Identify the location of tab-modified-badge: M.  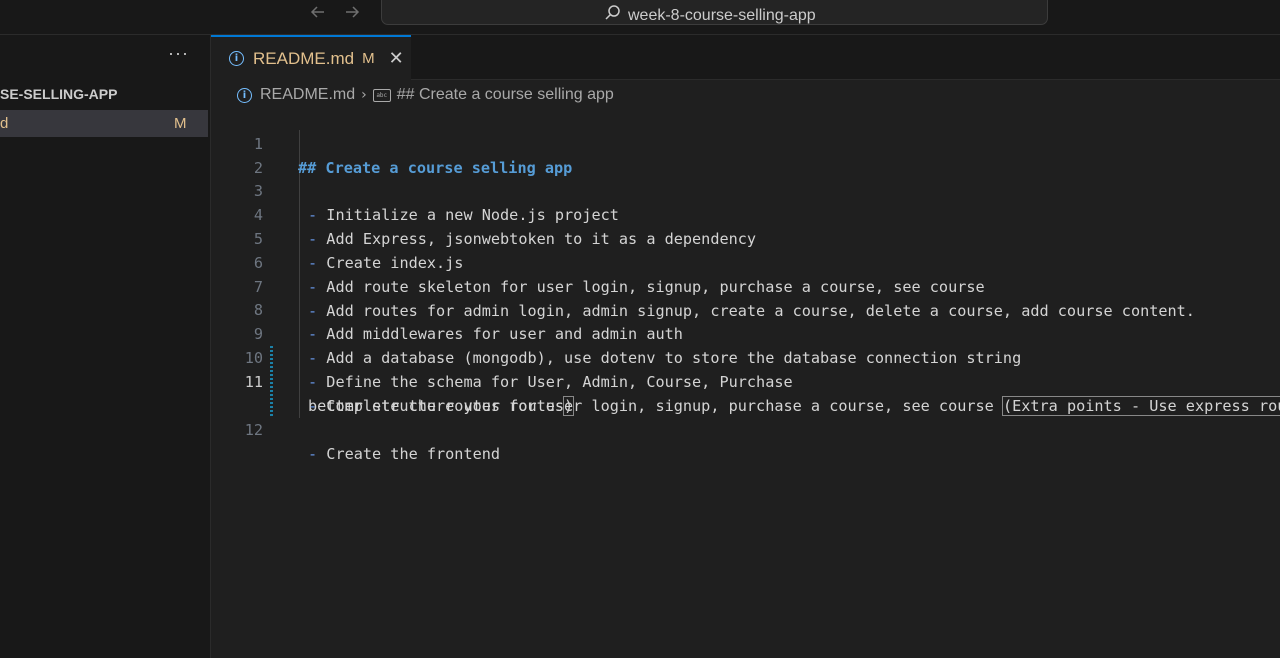
(368, 58).